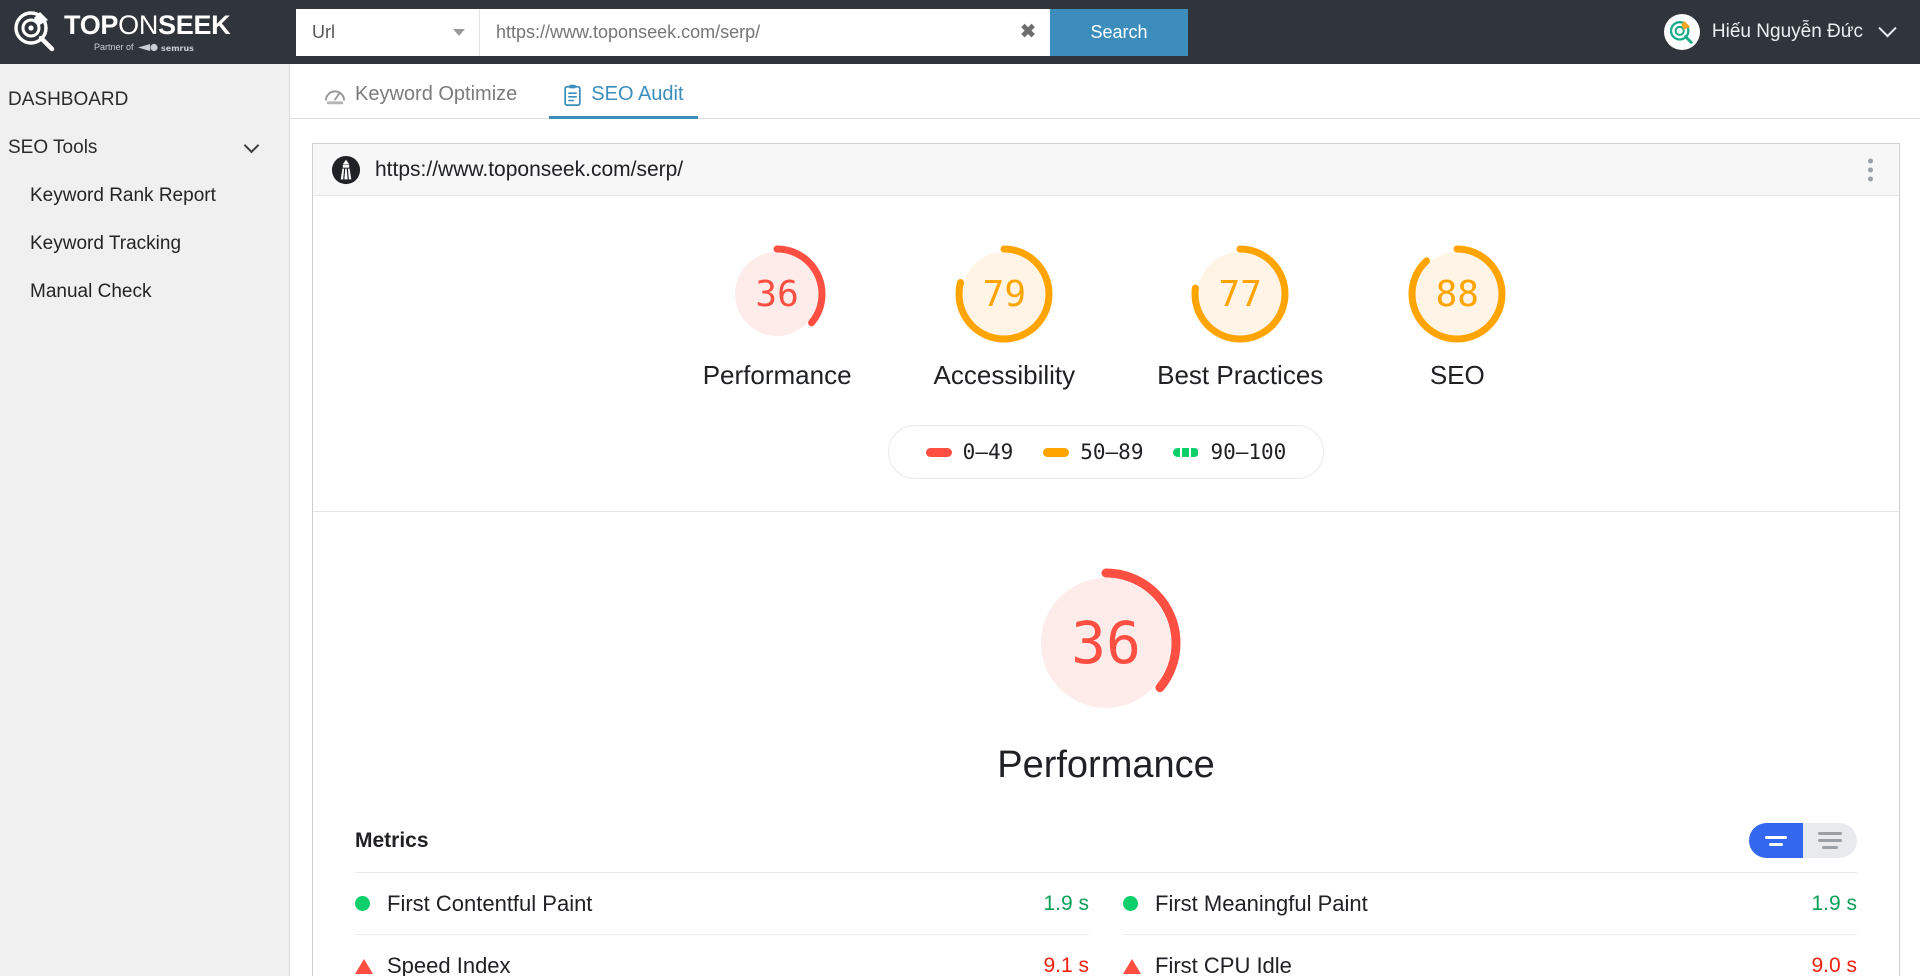 The height and width of the screenshot is (976, 1920). I want to click on two-line-view-icon, so click(1776, 840).